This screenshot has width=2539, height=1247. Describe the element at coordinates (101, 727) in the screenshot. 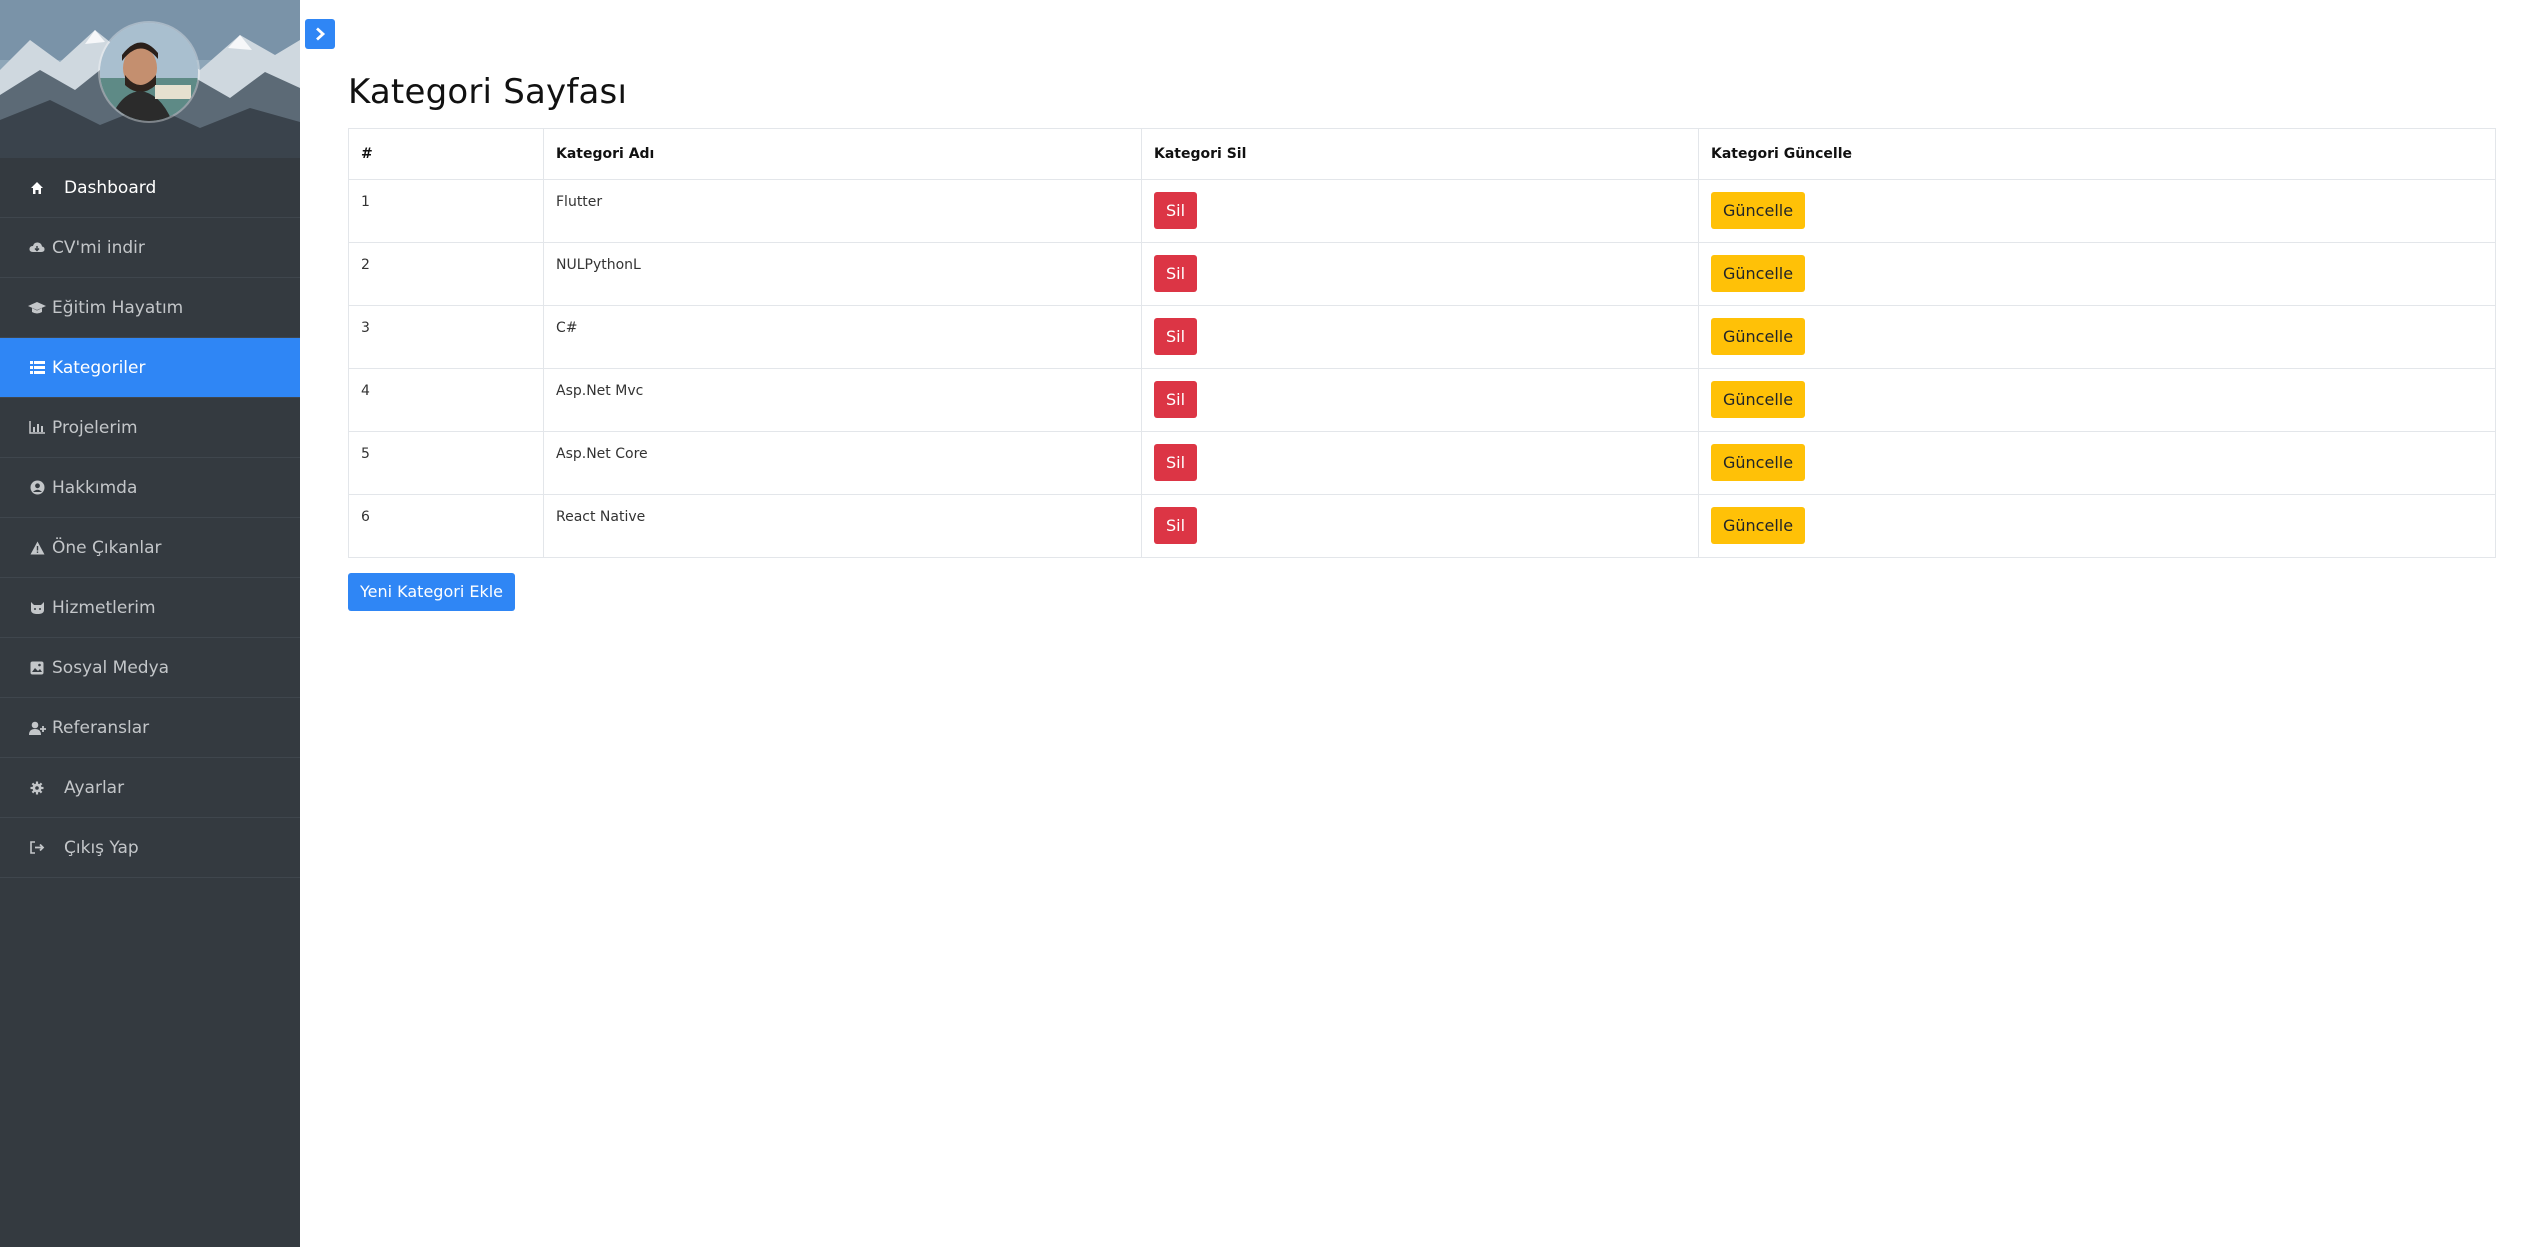

I see `sidebar-item-label: Referanslar` at that location.